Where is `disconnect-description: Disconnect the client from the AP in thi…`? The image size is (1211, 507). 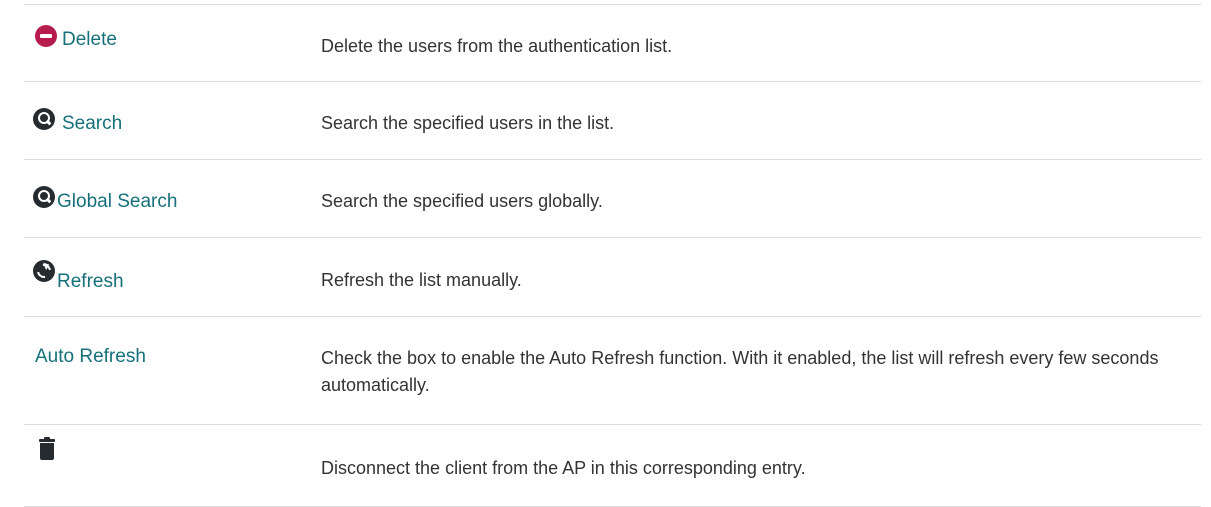
disconnect-description: Disconnect the client from the AP in thi… is located at coordinates (563, 468).